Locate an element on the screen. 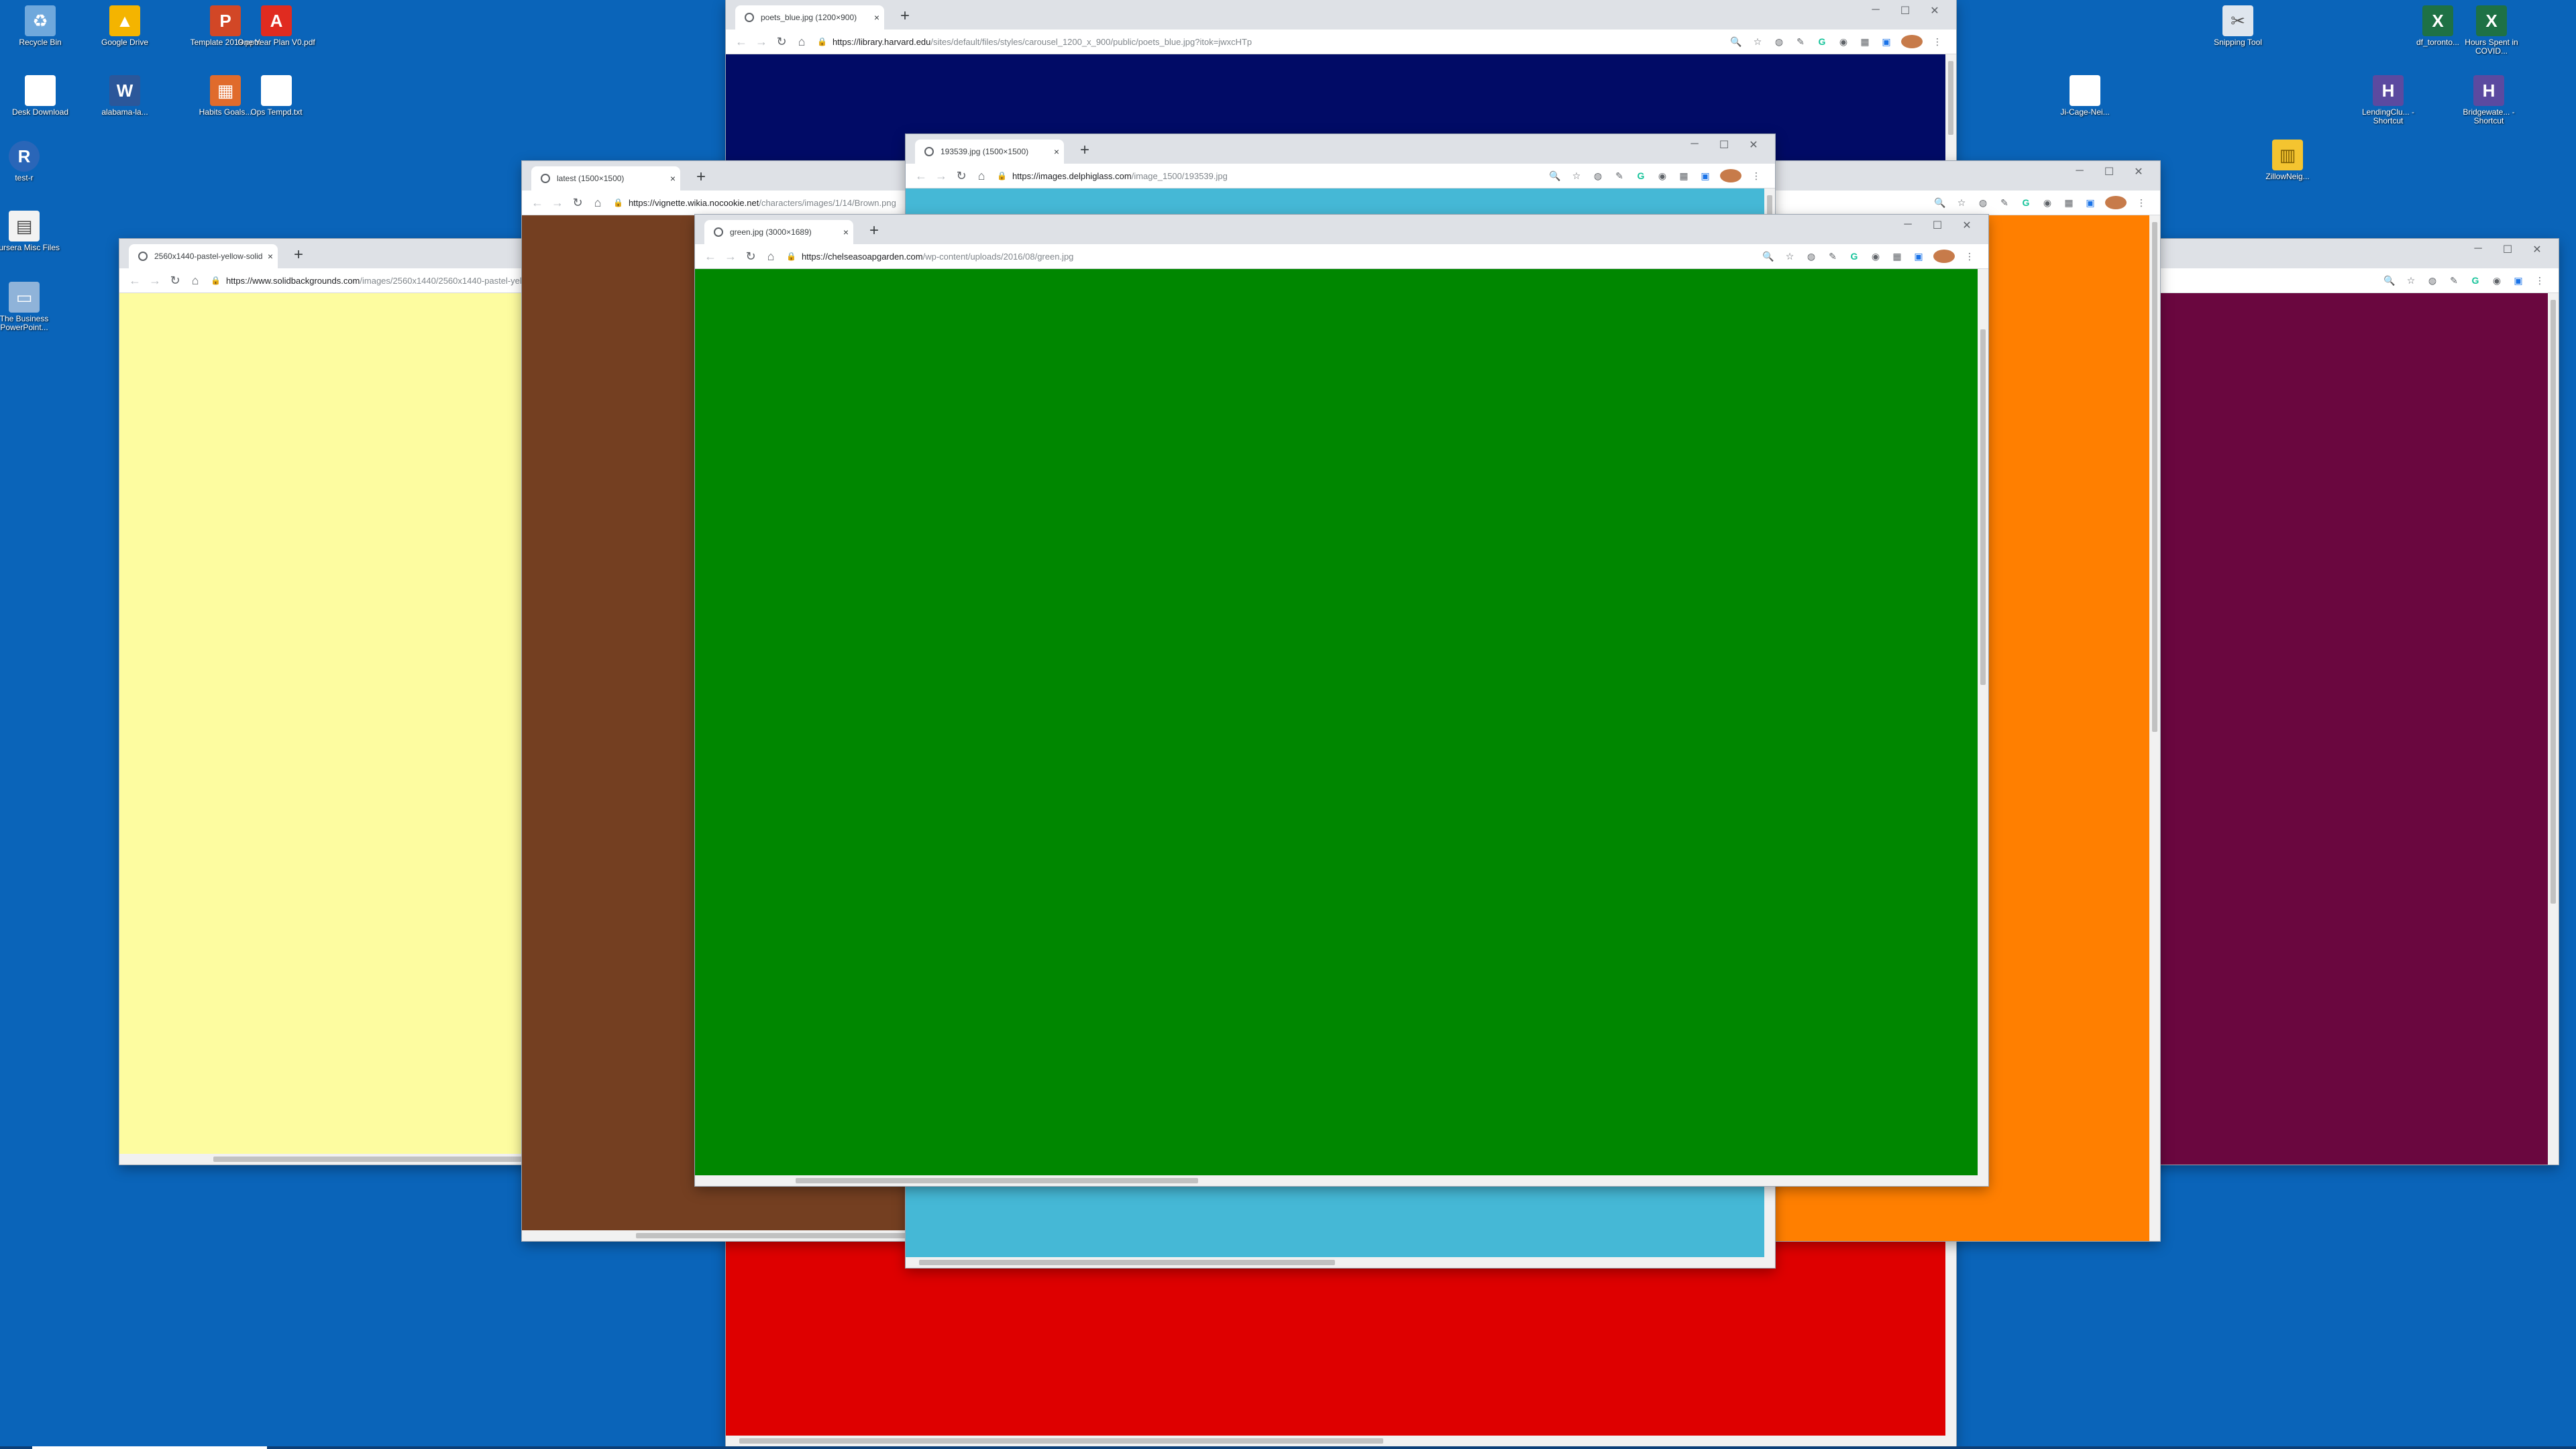  browser-tab: green.jpg (3000×1689) × is located at coordinates (778, 232).